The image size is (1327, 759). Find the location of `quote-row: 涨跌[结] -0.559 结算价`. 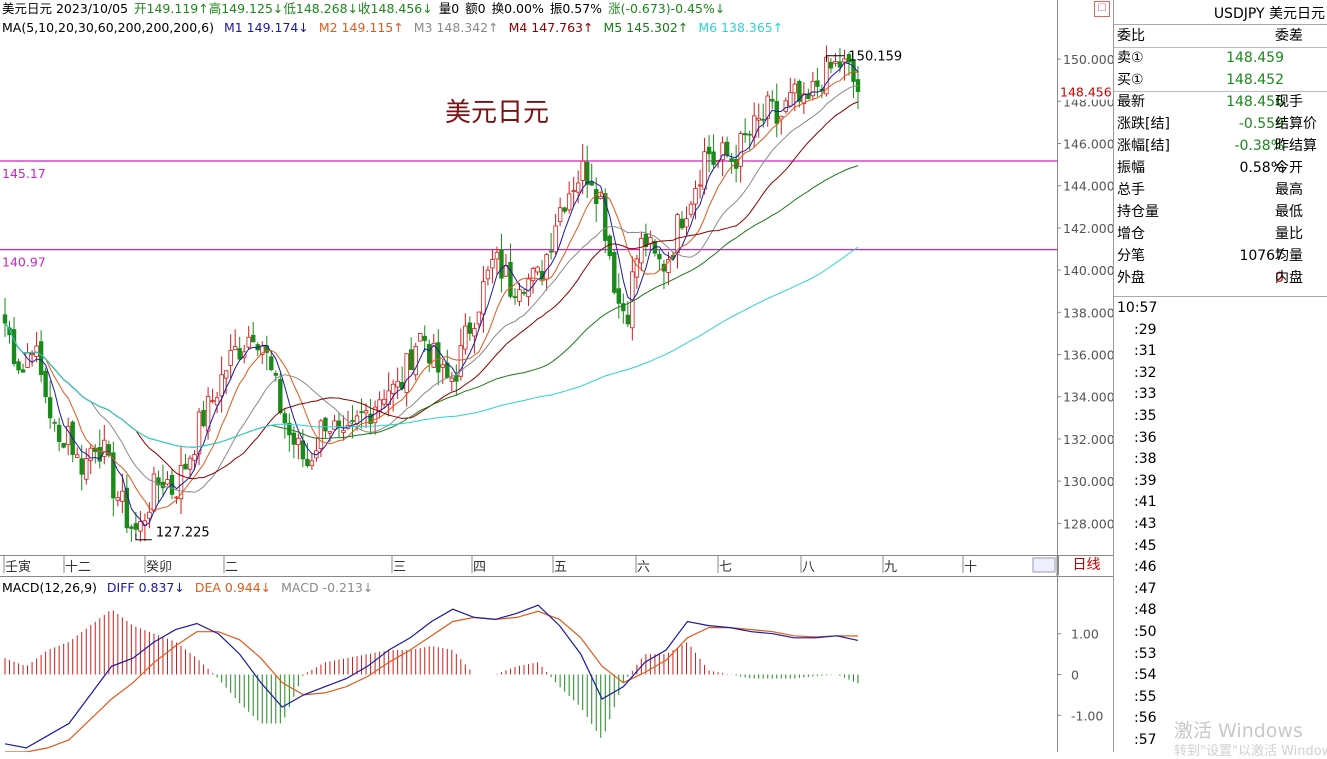

quote-row: 涨跌[结] -0.559 结算价 is located at coordinates (1220, 124).